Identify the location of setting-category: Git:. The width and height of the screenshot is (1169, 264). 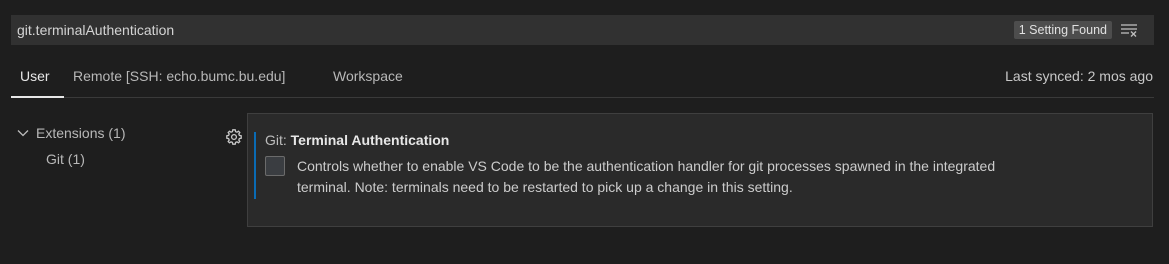
(278, 140).